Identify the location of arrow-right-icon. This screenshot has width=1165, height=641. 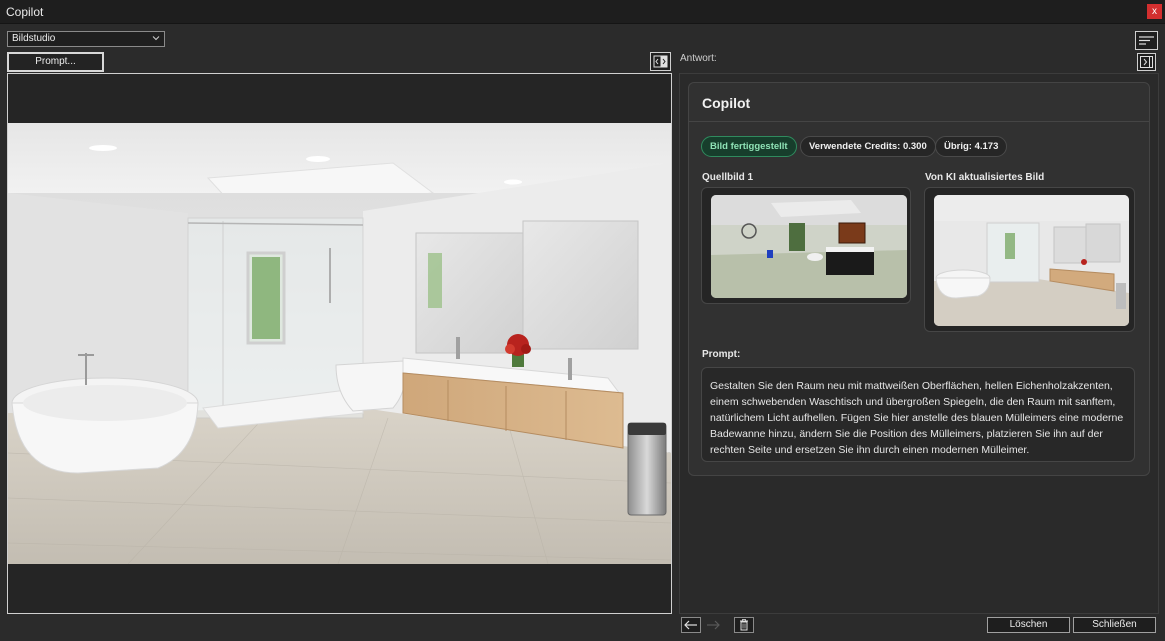
(713, 625).